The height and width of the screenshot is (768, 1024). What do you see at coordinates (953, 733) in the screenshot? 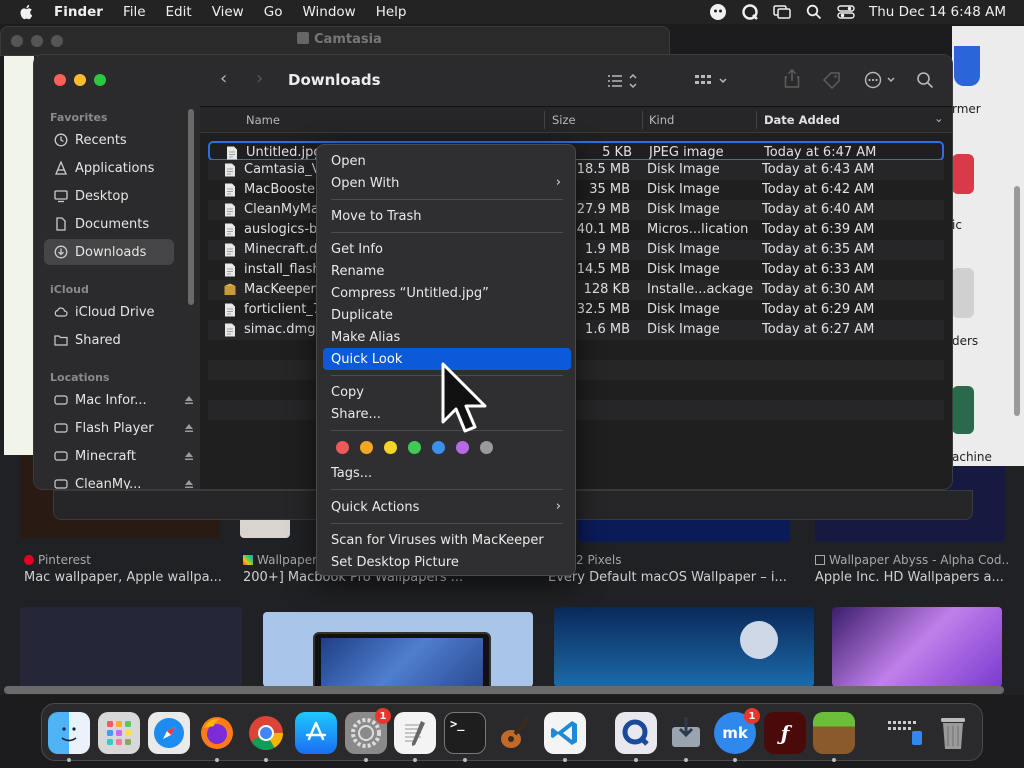
I see `dock-trash-icon` at bounding box center [953, 733].